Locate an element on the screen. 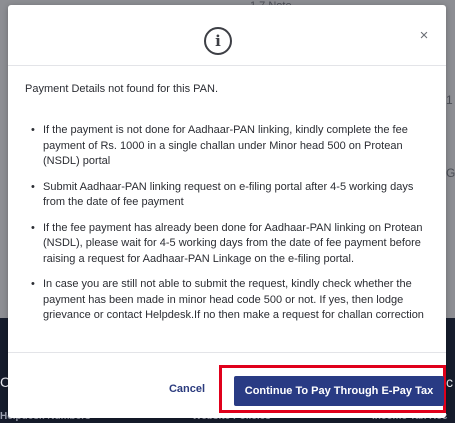 This screenshot has width=455, height=423. background-fragment: 1 is located at coordinates (449, 100).